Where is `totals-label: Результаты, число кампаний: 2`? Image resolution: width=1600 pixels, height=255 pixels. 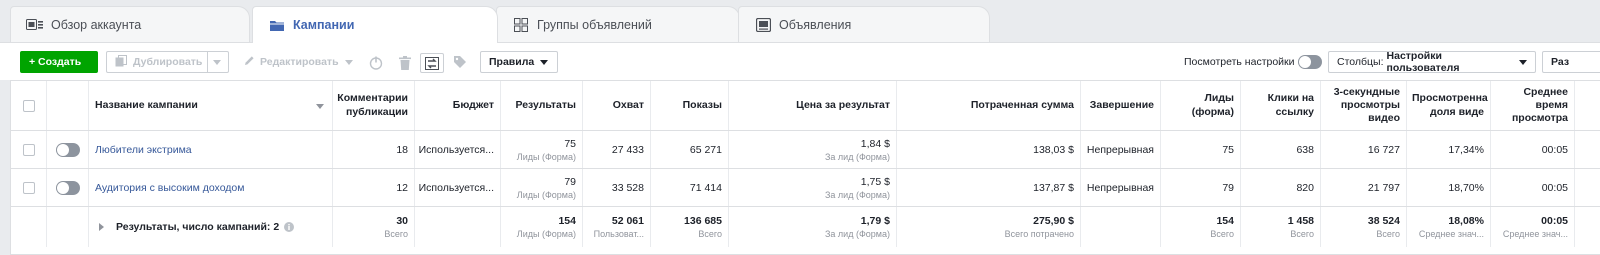
totals-label: Результаты, число кампаний: 2 is located at coordinates (198, 227).